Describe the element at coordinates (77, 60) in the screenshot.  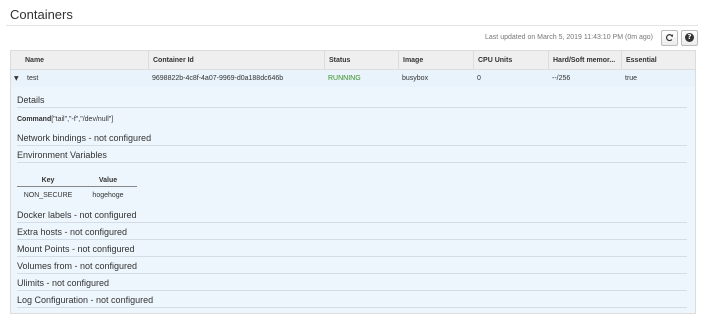
I see `column-header-name: Name` at that location.